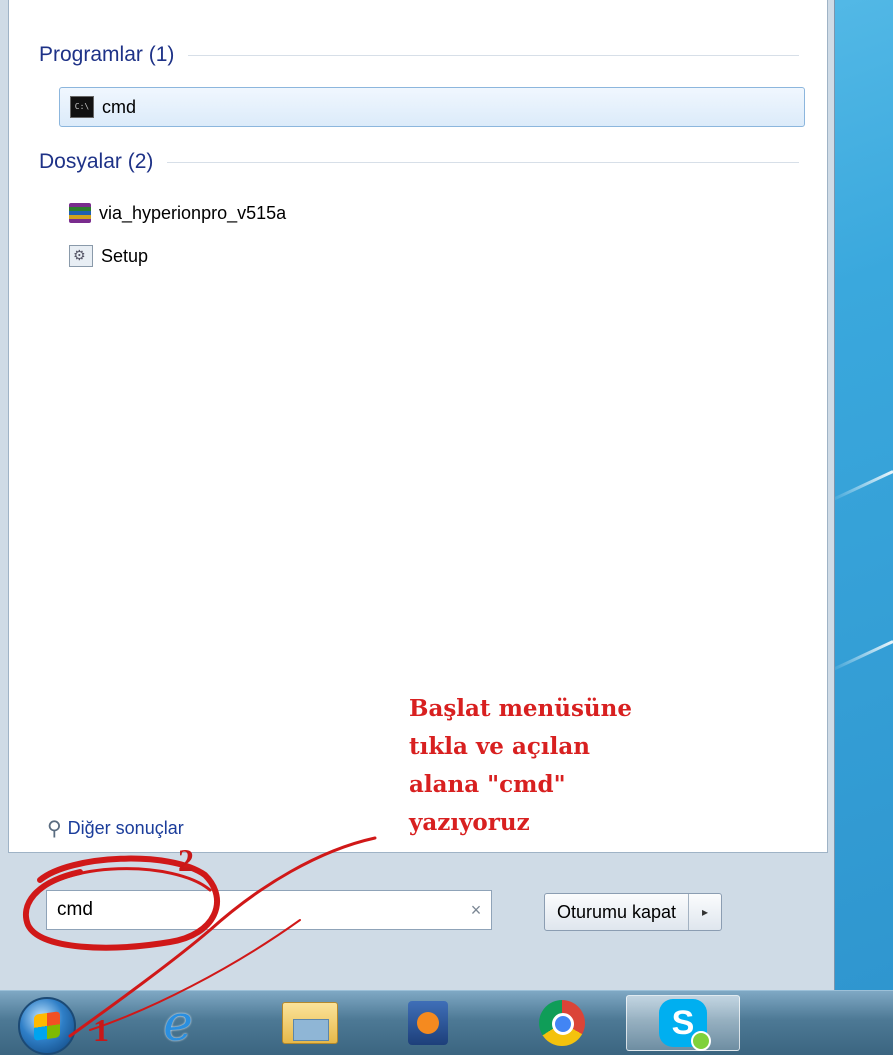  I want to click on log-off-button: Oturumu kapat, so click(616, 912).